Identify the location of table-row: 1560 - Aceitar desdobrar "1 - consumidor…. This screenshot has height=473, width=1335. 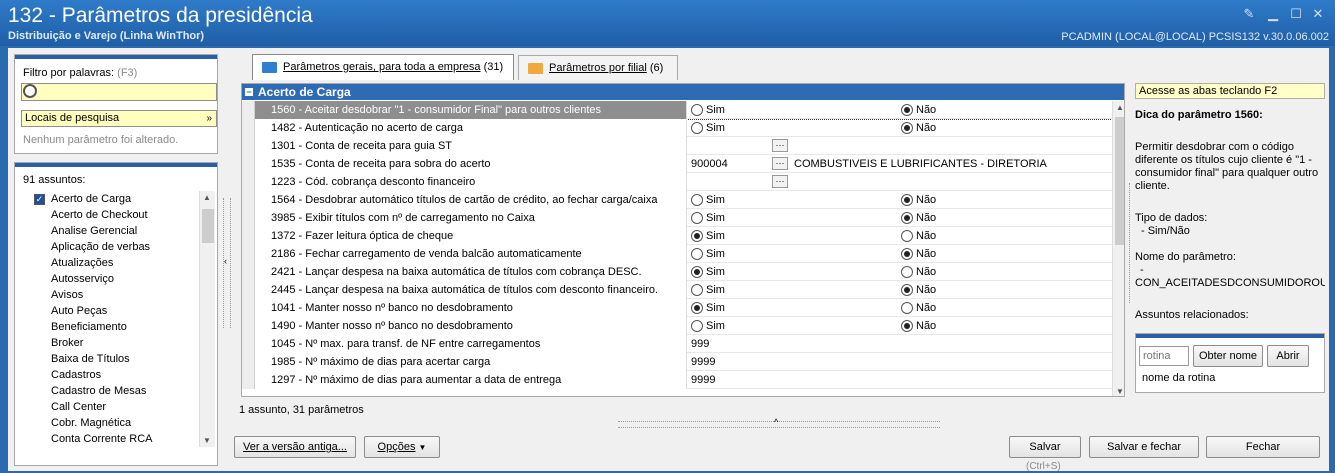
(677, 110).